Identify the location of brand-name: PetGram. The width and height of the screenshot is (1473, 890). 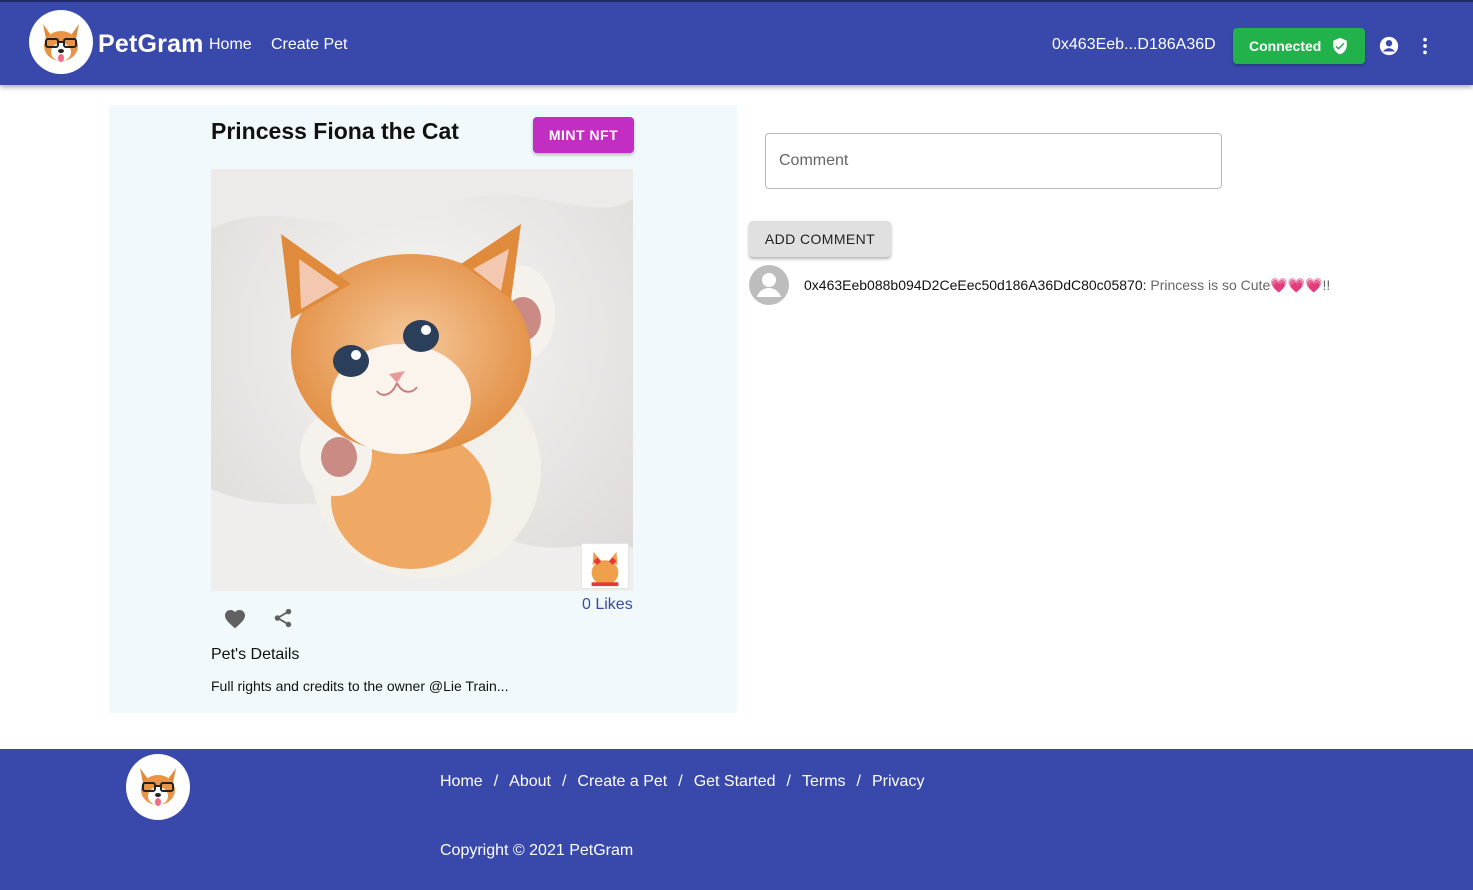
(151, 44).